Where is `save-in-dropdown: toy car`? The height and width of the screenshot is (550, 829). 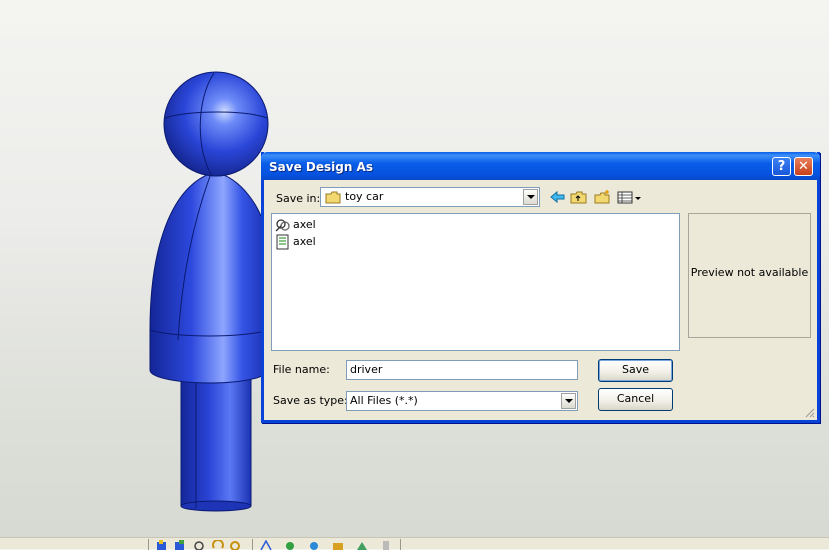 save-in-dropdown: toy car is located at coordinates (430, 197).